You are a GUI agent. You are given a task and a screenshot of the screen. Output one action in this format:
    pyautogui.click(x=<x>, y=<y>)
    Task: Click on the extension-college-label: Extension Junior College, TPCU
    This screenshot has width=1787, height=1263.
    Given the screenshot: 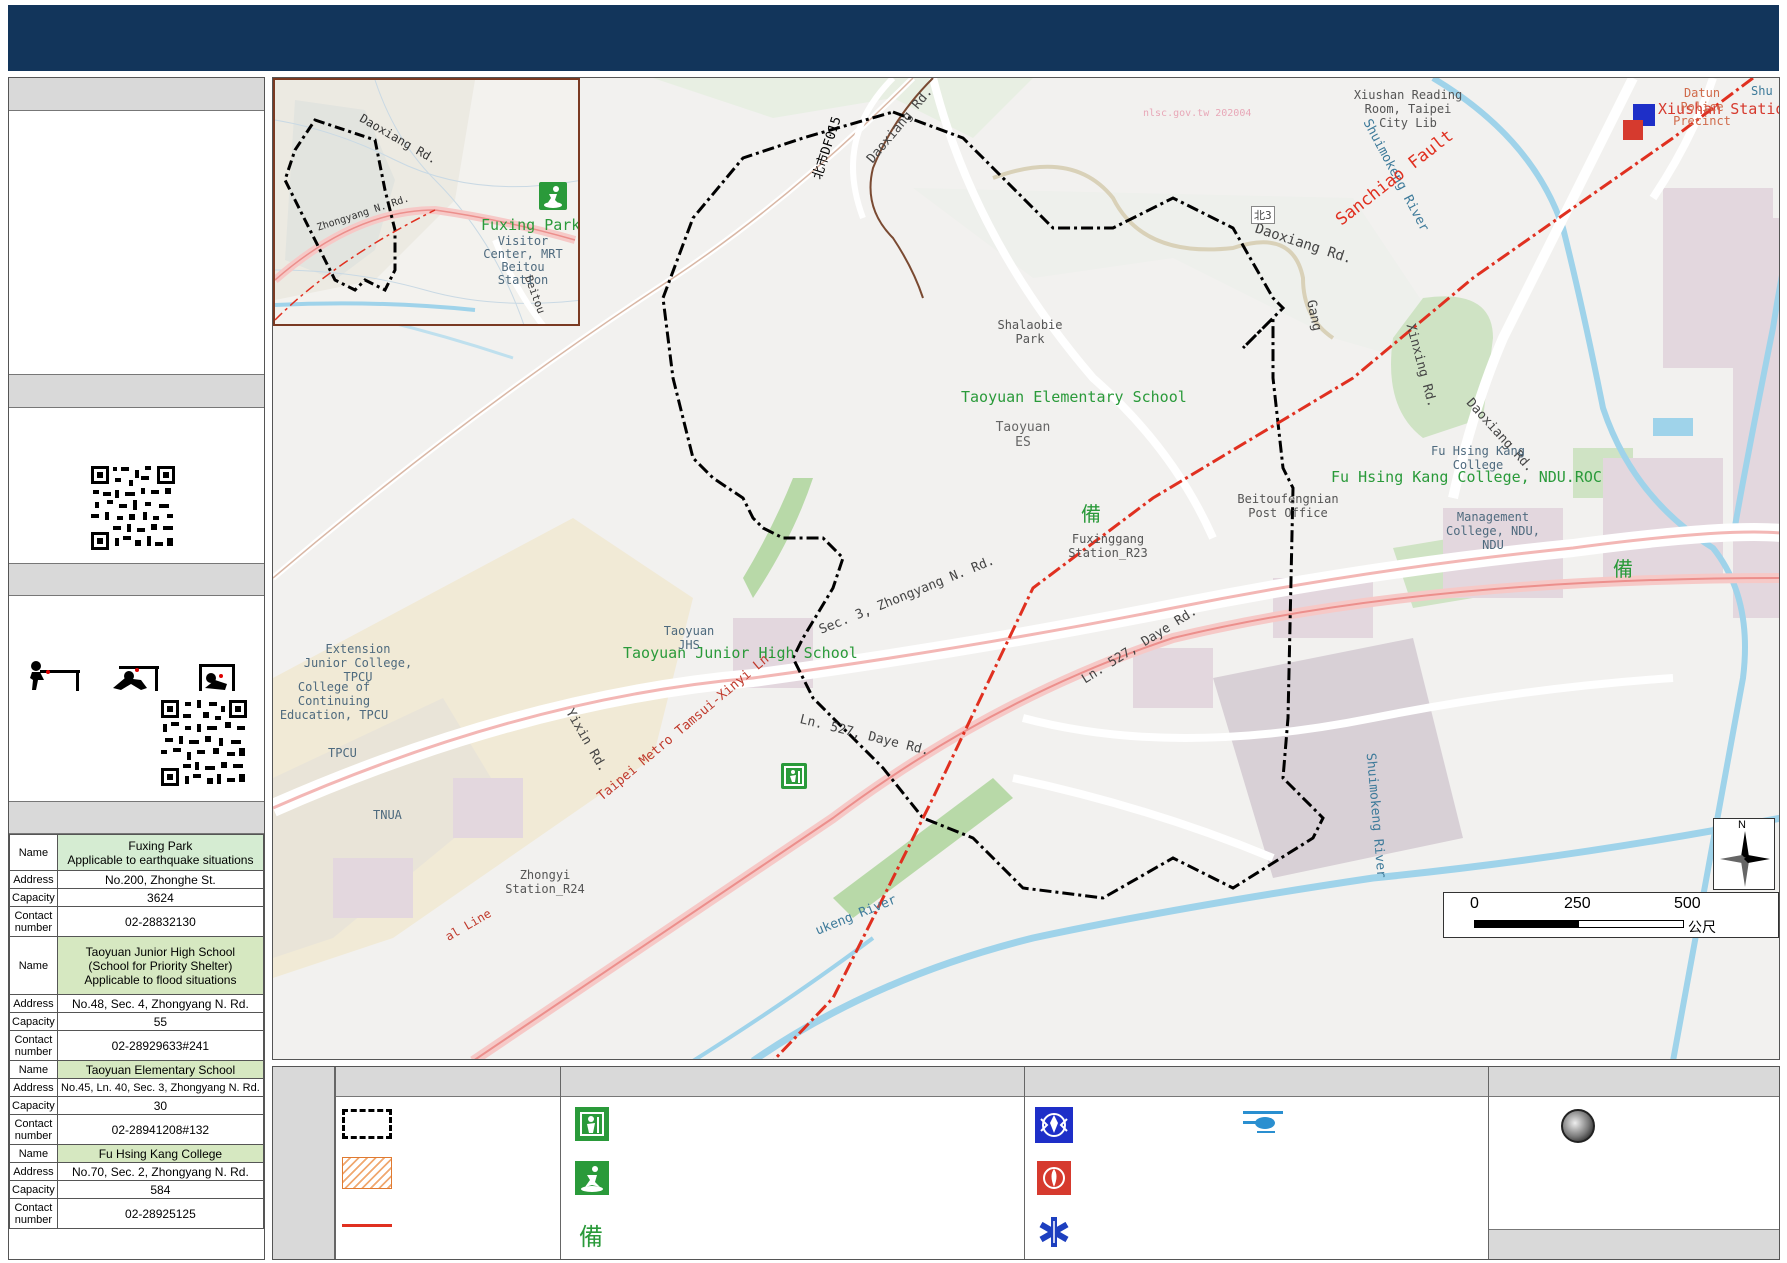 What is the action you would take?
    pyautogui.click(x=358, y=663)
    